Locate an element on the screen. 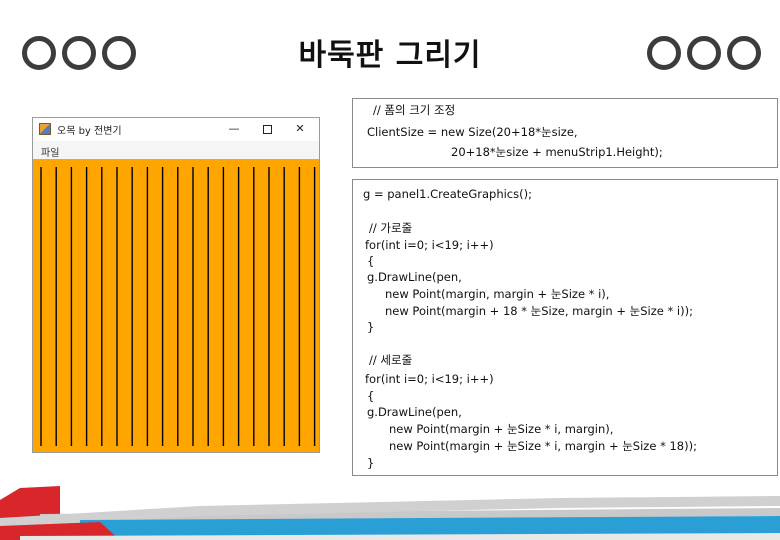  window-titlebar: 오목 by 전변기 — ✕ is located at coordinates (176, 129).